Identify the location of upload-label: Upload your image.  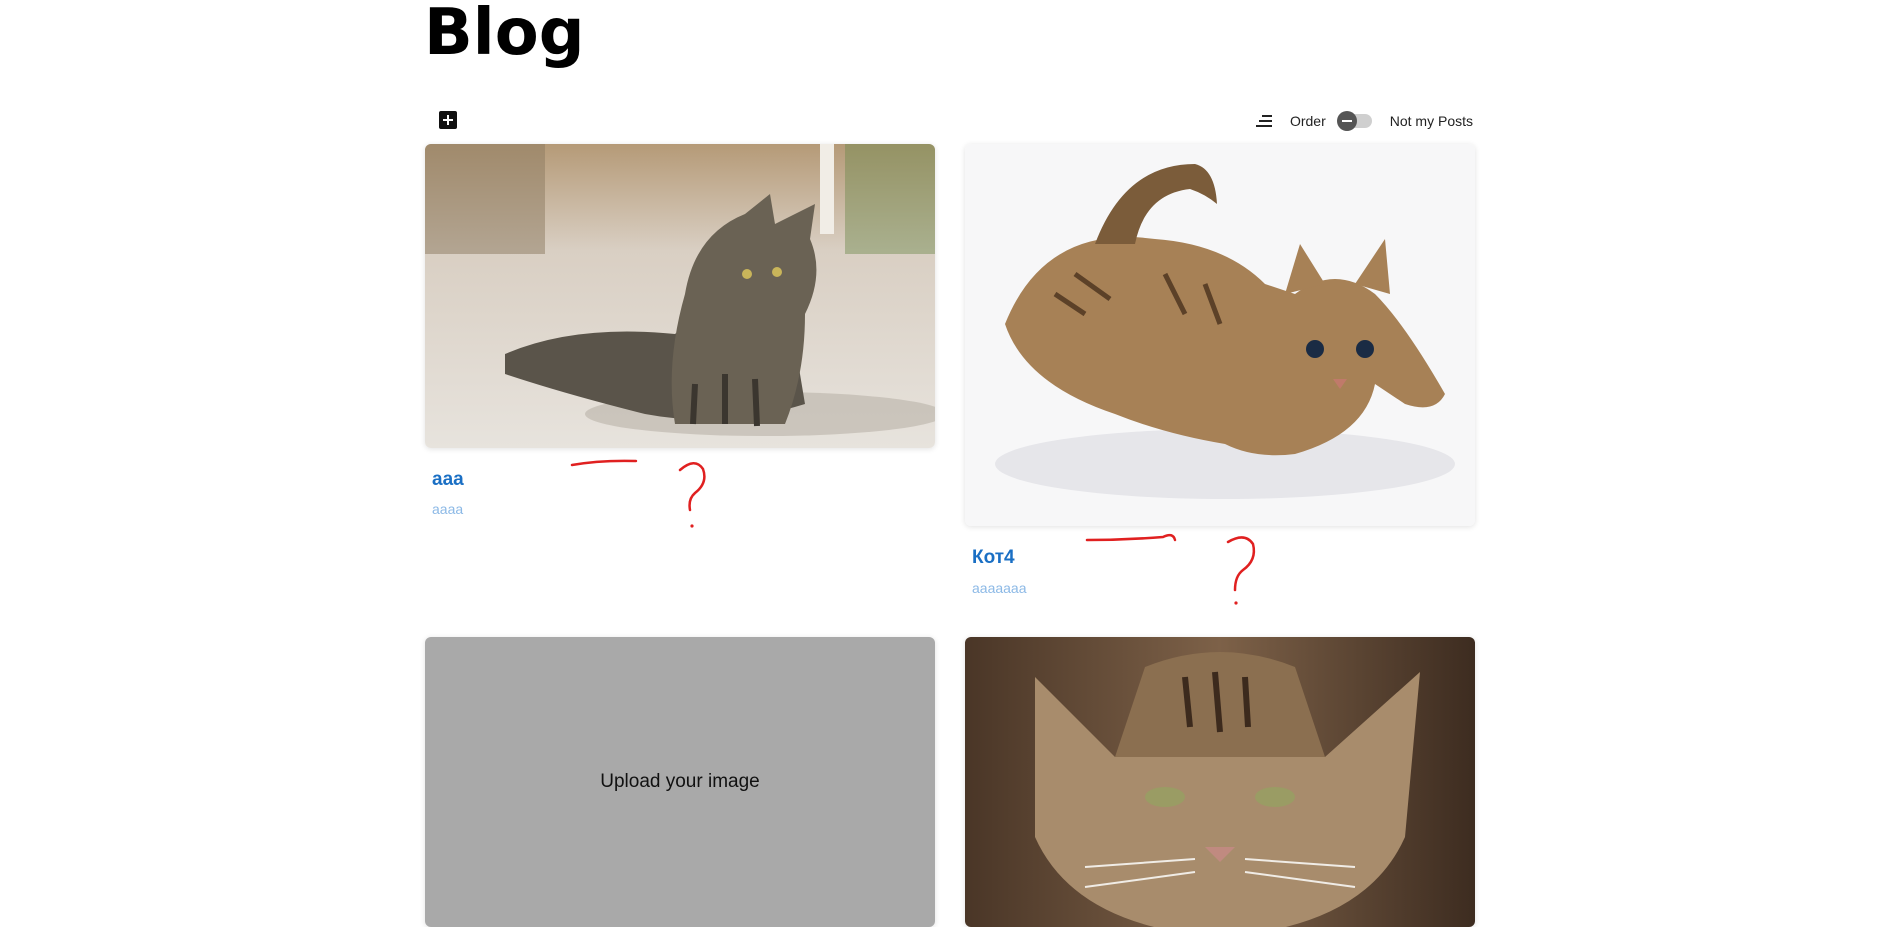
(680, 781).